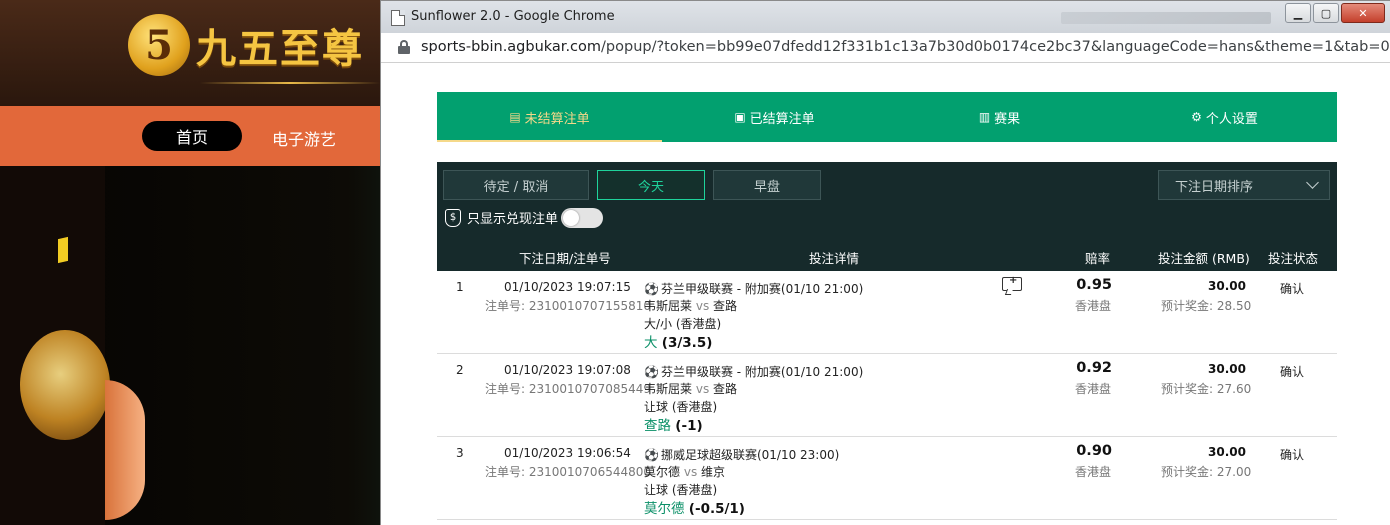 This screenshot has height=525, width=1390. I want to click on match-teams: 莫尔德 vs 维京, so click(684, 471).